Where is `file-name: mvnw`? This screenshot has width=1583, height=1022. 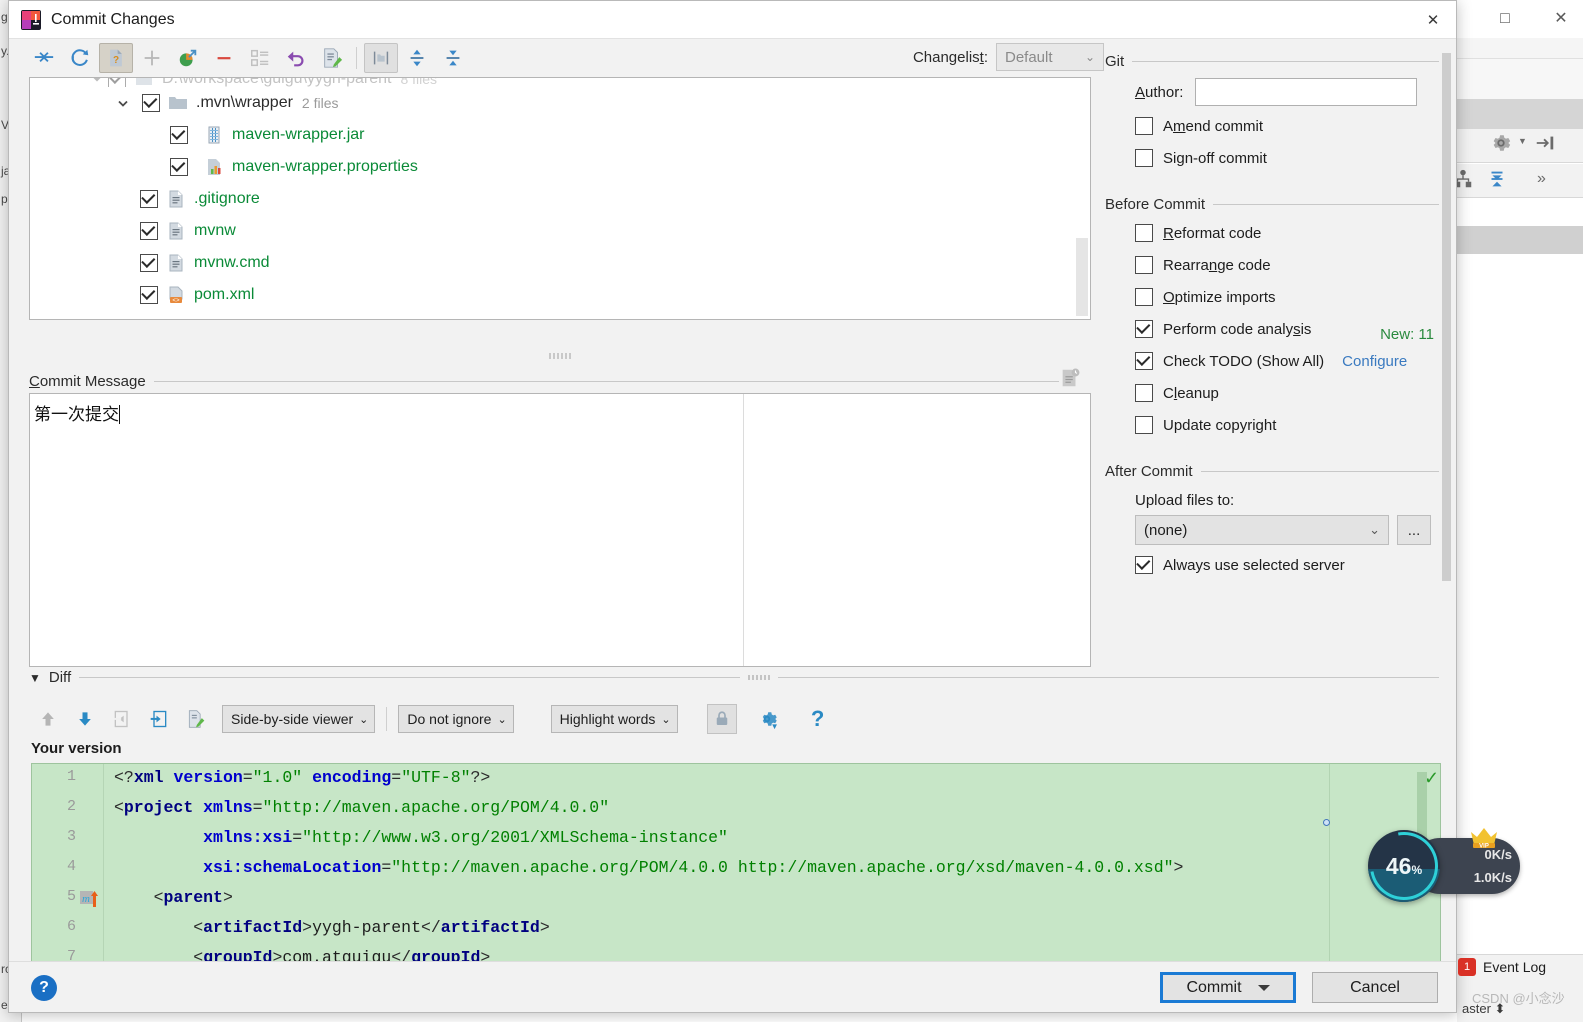
file-name: mvnw is located at coordinates (215, 230).